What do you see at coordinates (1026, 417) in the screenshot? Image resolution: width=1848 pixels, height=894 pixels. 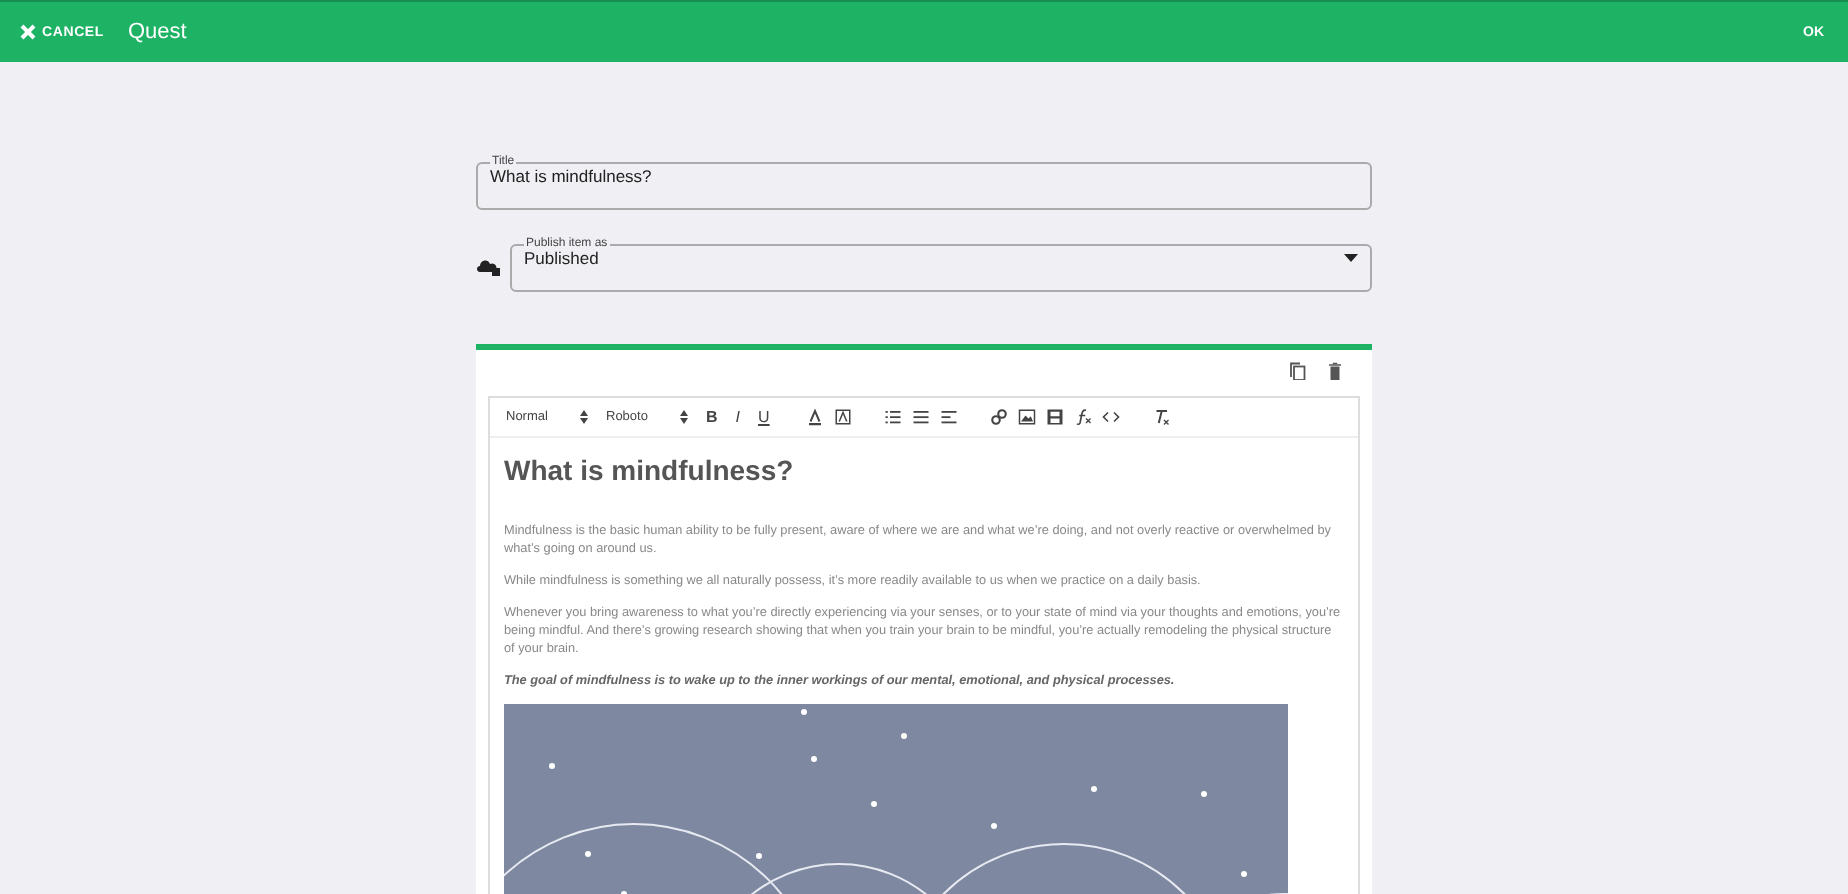 I see `image-icon` at bounding box center [1026, 417].